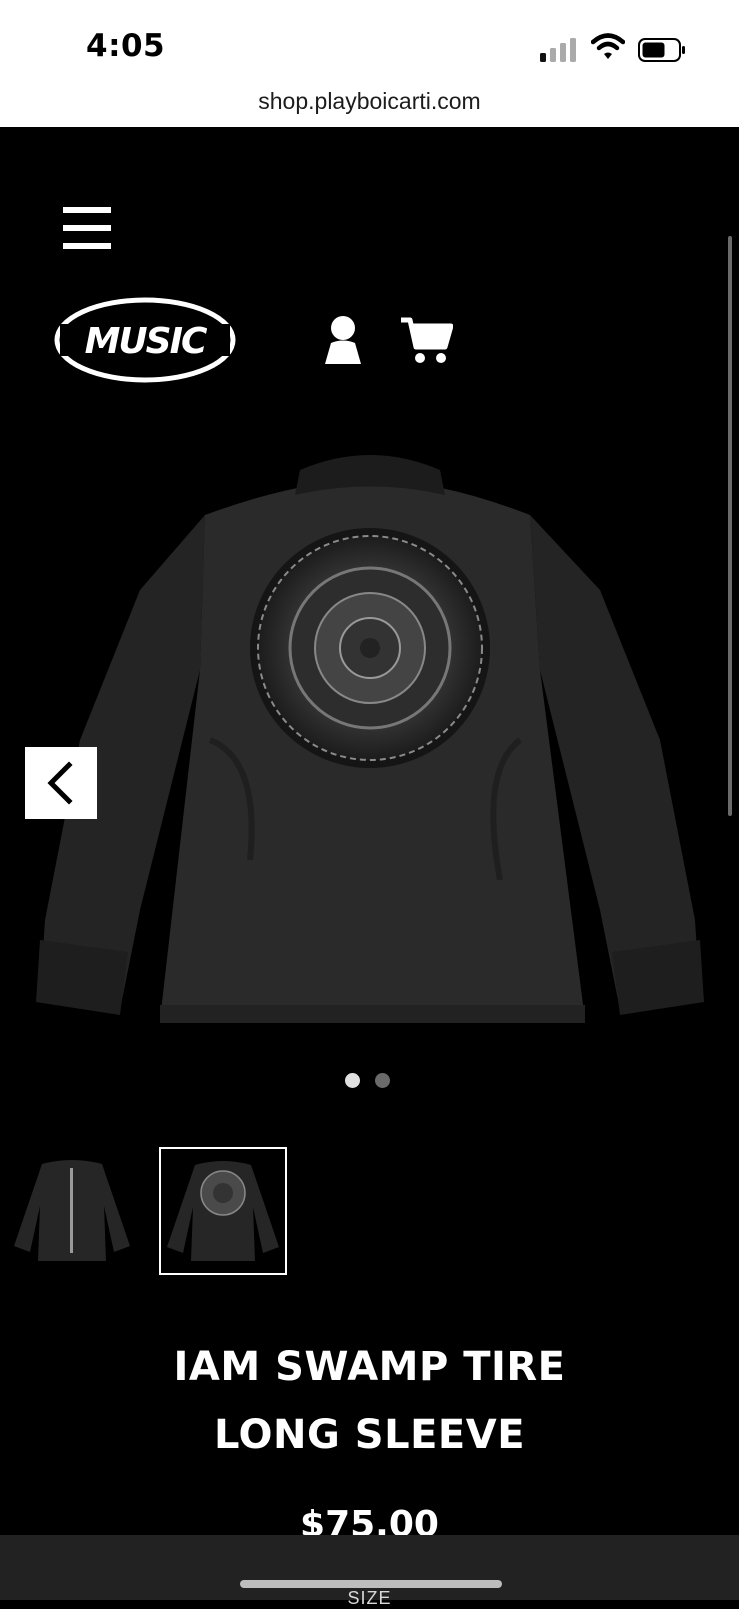 The image size is (739, 1609). I want to click on menu-icon, so click(87, 228).